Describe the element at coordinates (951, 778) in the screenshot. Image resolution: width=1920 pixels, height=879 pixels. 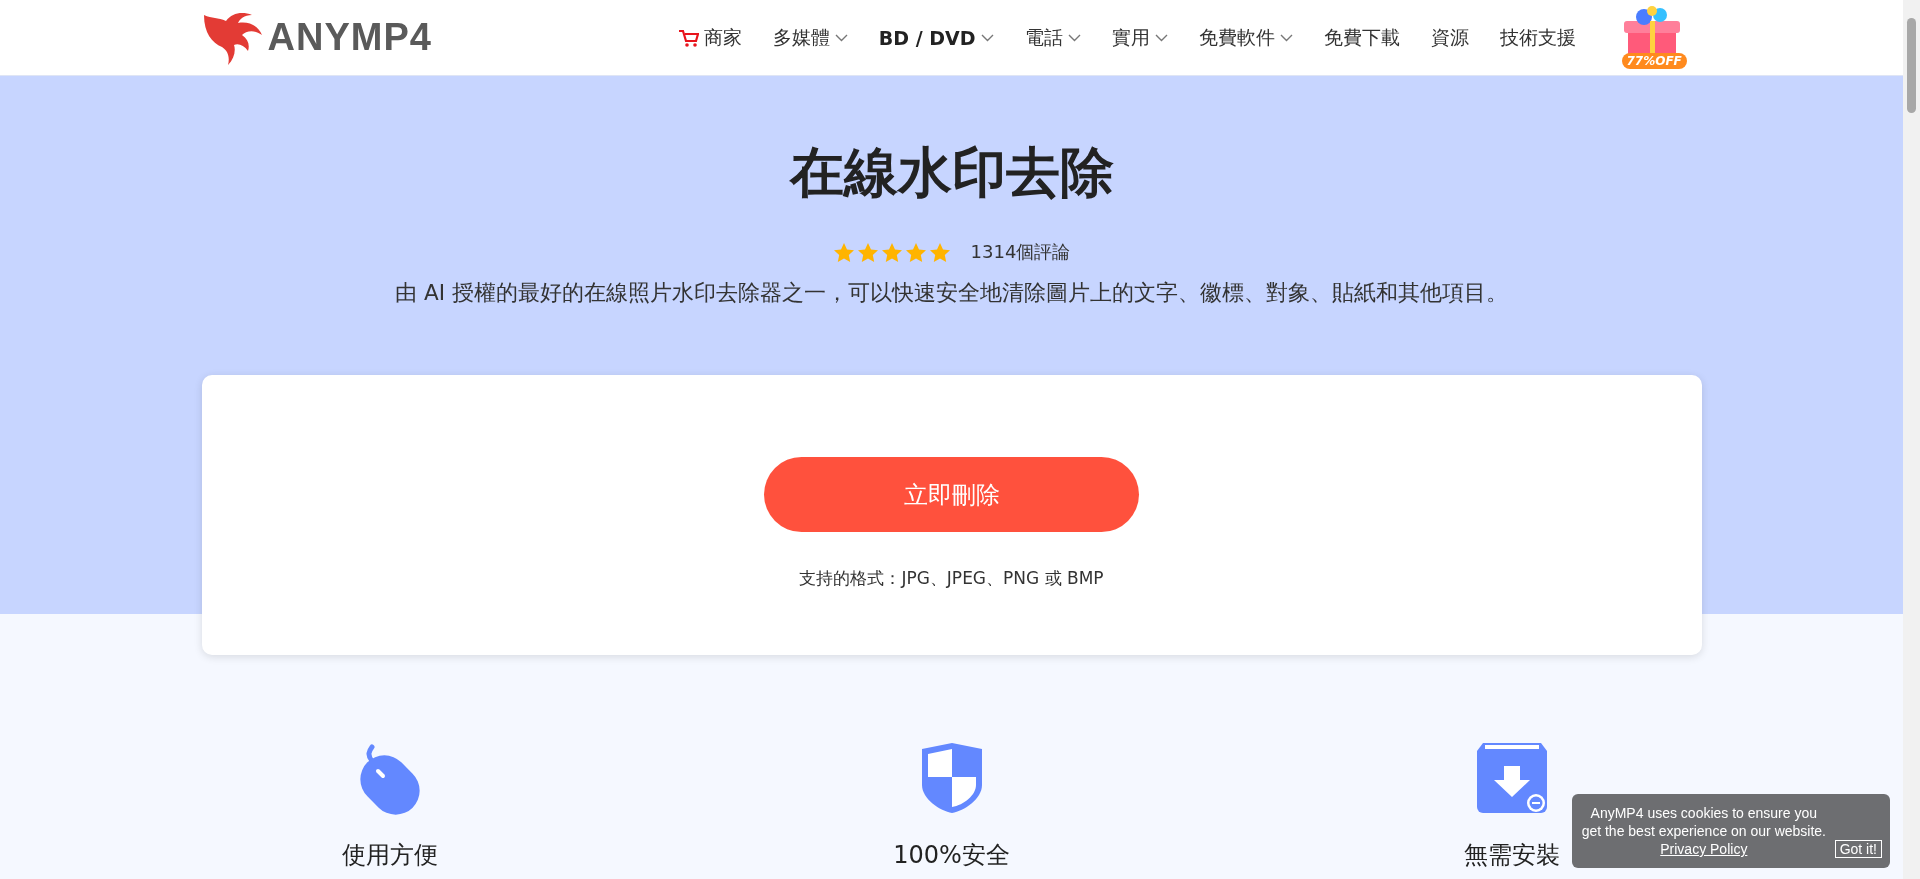
I see `shield-icon` at that location.